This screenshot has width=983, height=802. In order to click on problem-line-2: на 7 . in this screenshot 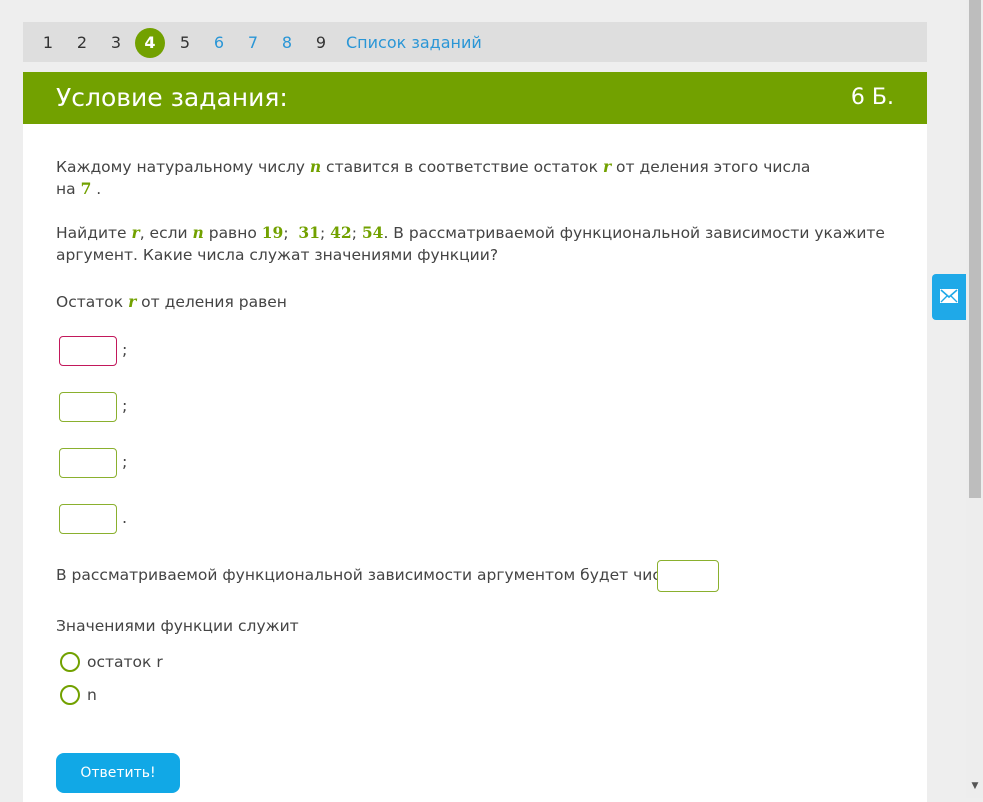, I will do `click(78, 189)`.